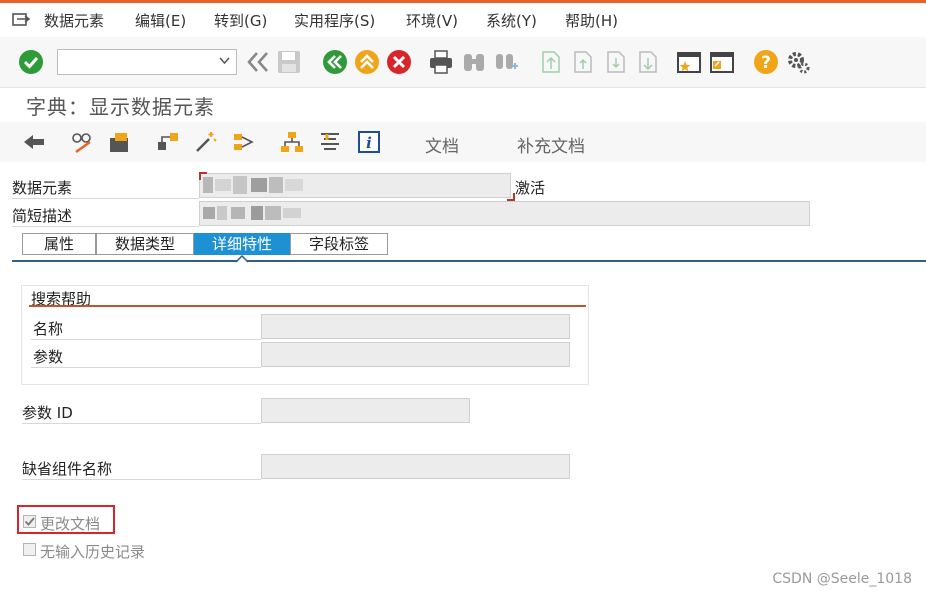 The height and width of the screenshot is (596, 926). Describe the element at coordinates (242, 244) in the screenshot. I see `tab-further-characteristics: 详细特性` at that location.